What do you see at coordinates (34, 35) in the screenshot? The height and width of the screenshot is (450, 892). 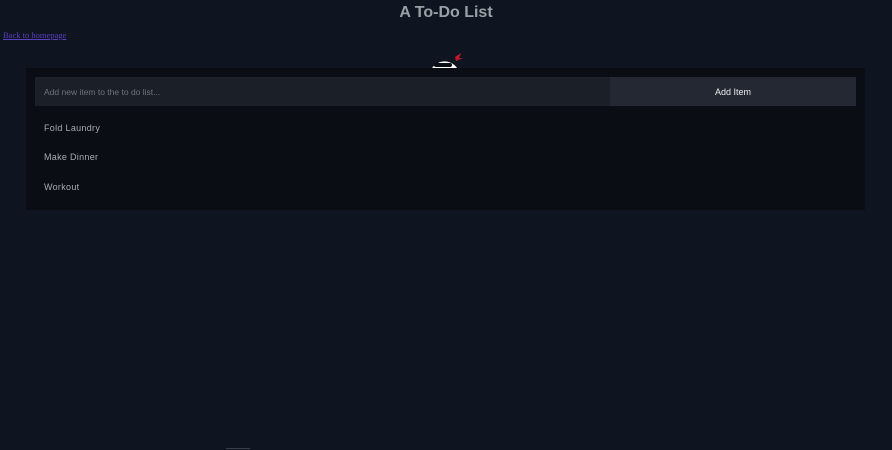 I see `back-to-homepage-link: Back to homepage` at bounding box center [34, 35].